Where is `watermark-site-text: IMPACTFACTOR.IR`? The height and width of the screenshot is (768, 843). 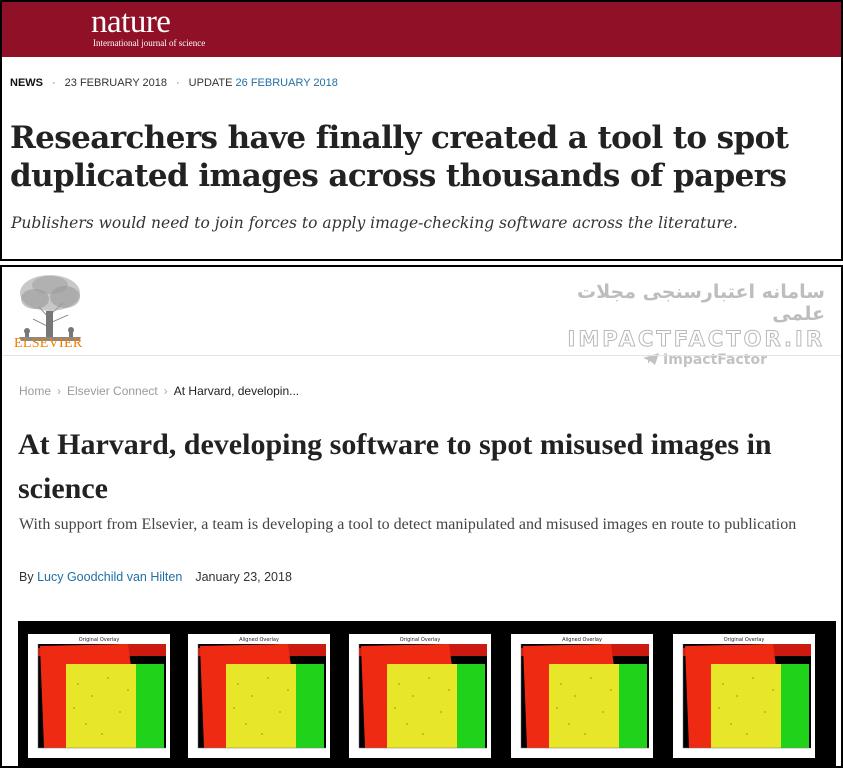 watermark-site-text: IMPACTFACTOR.IR is located at coordinates (696, 339).